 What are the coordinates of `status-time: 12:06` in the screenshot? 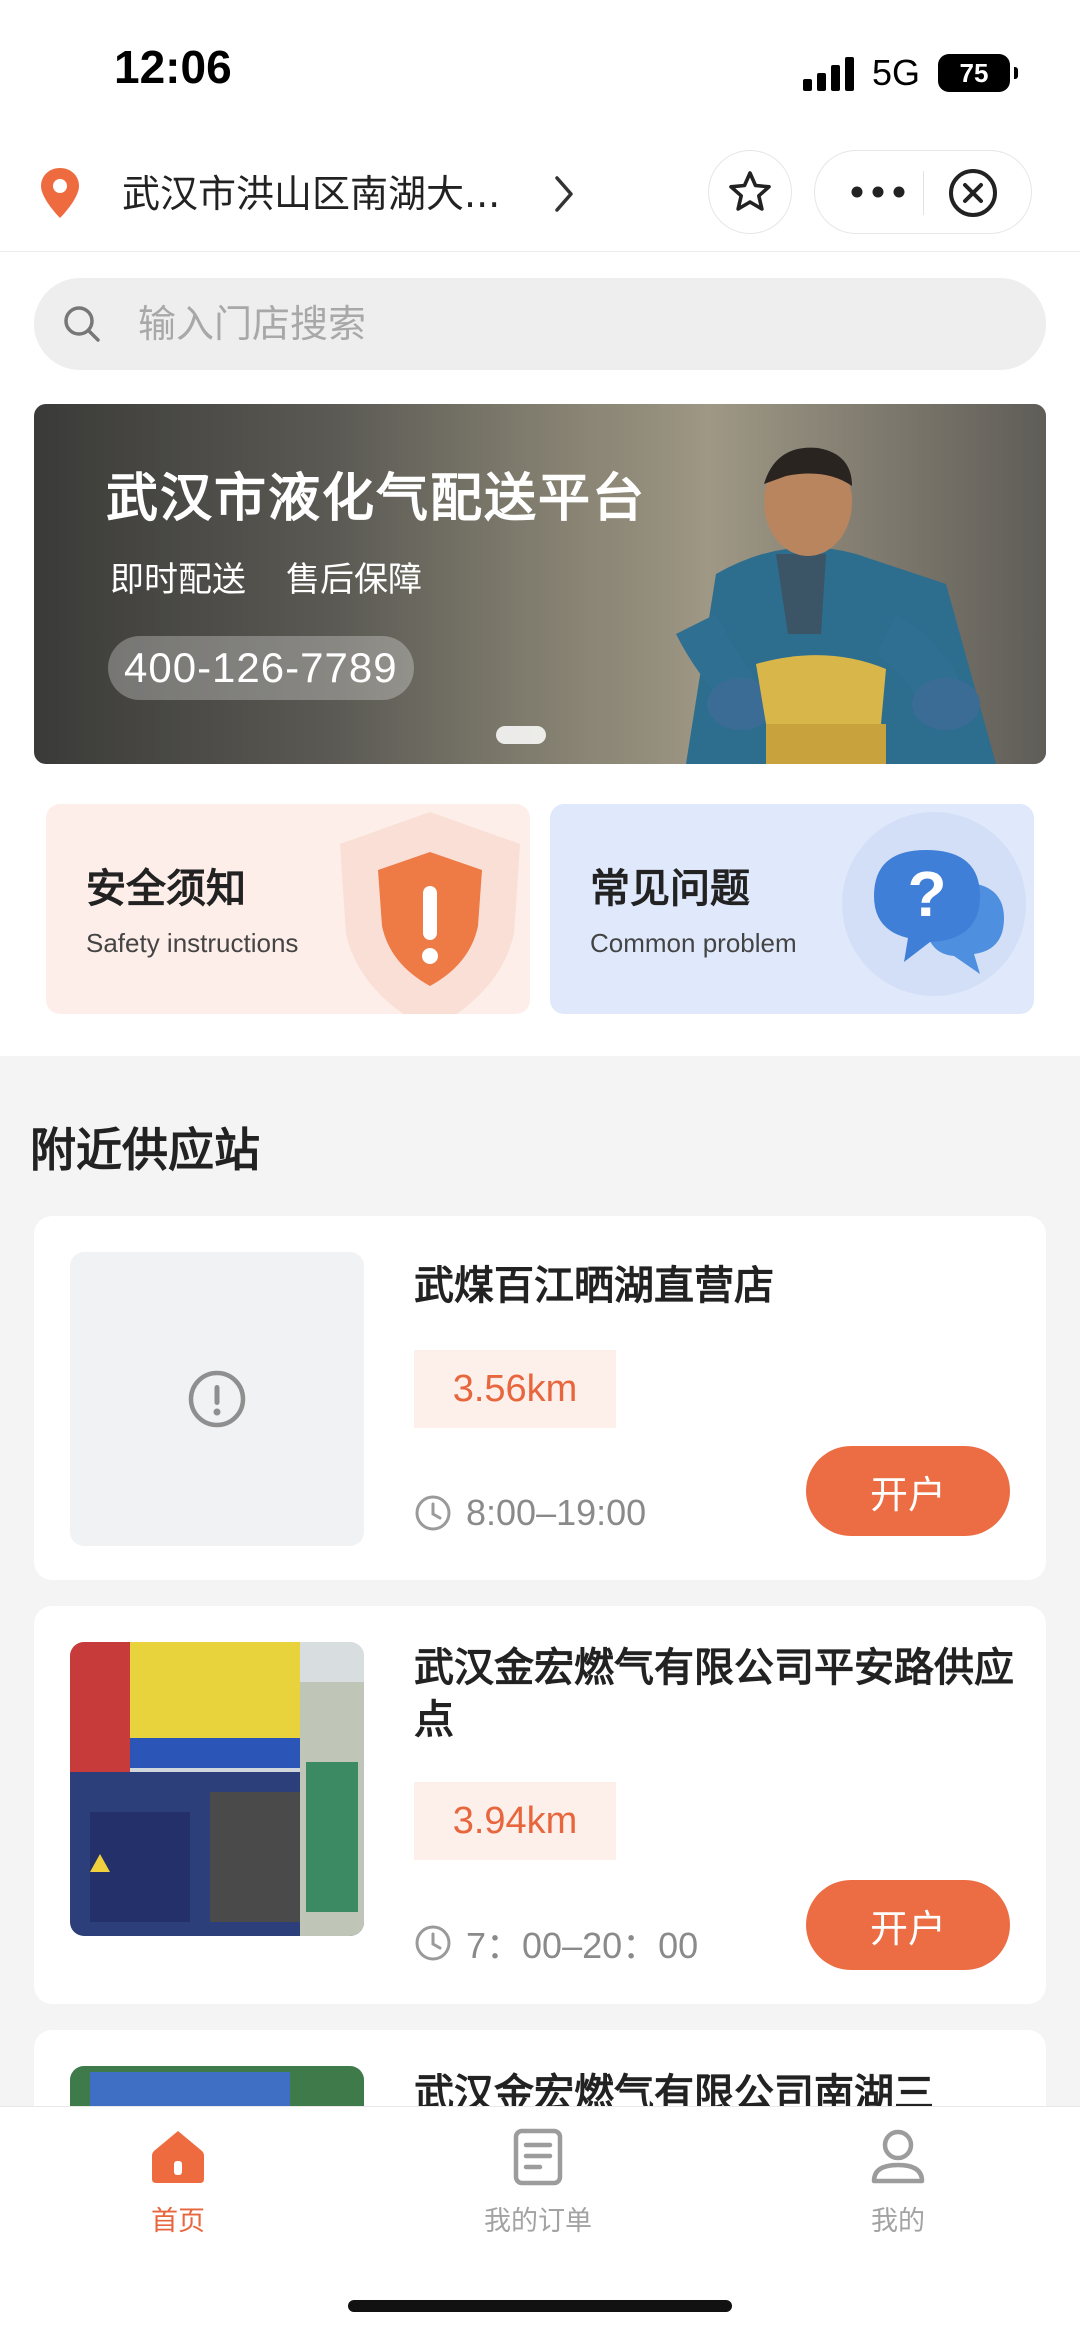 It's located at (173, 67).